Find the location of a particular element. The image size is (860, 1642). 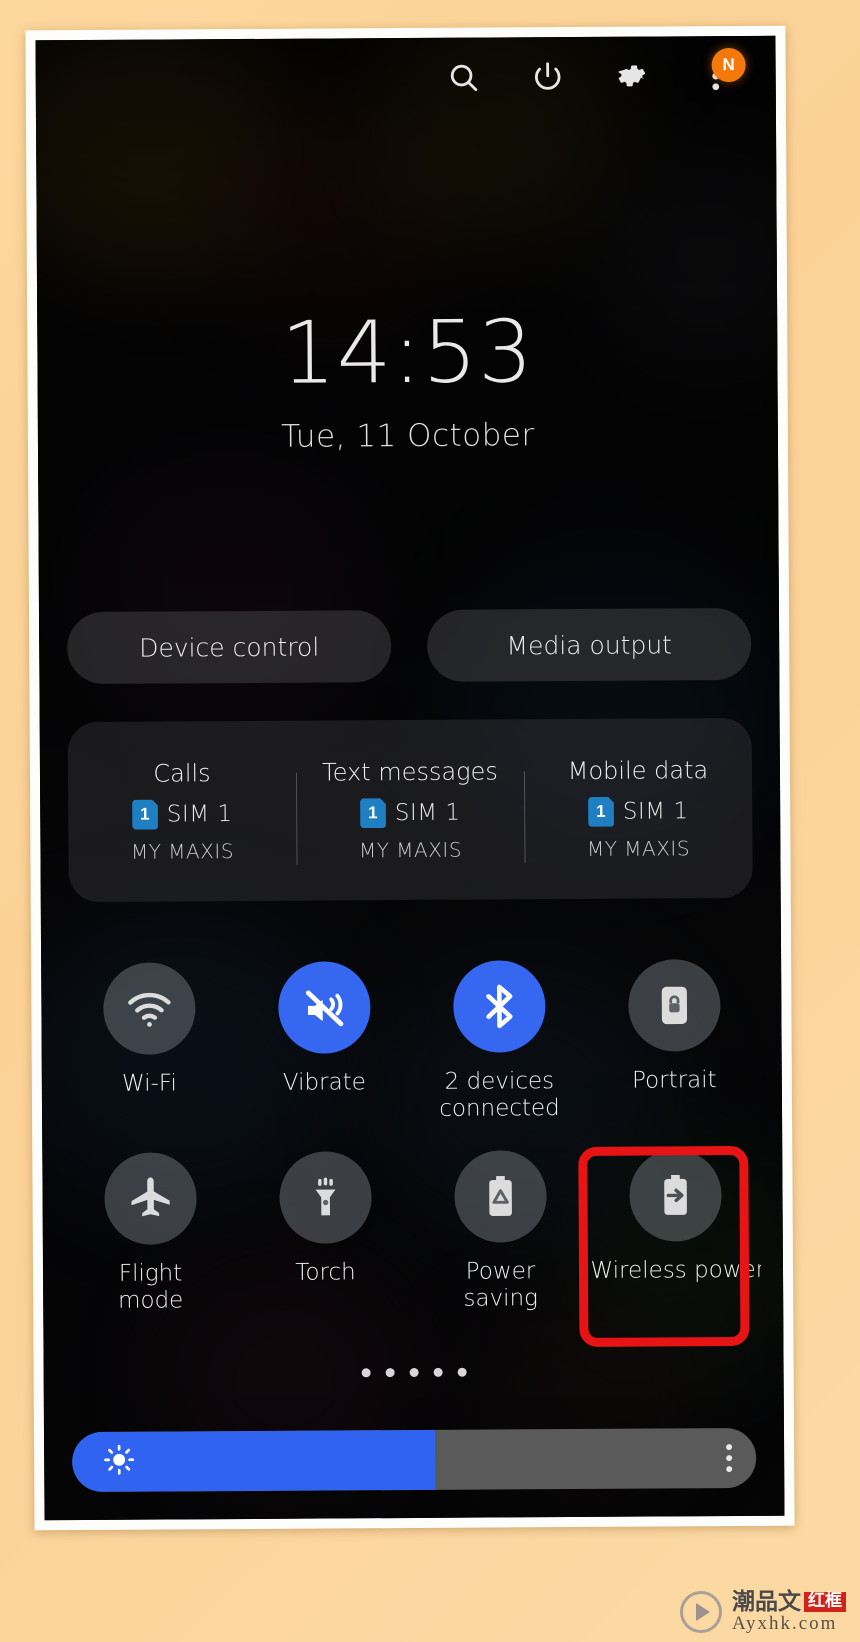

clock-date: Tue, 11 October is located at coordinates (408, 436).